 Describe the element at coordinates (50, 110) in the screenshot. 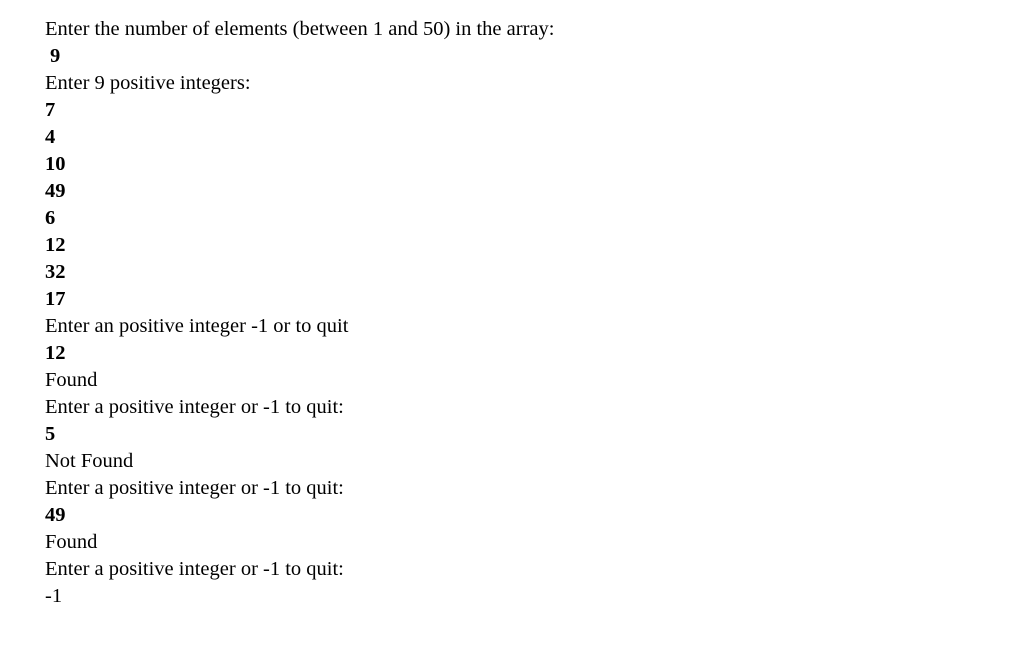

I see `input-line: 7` at that location.